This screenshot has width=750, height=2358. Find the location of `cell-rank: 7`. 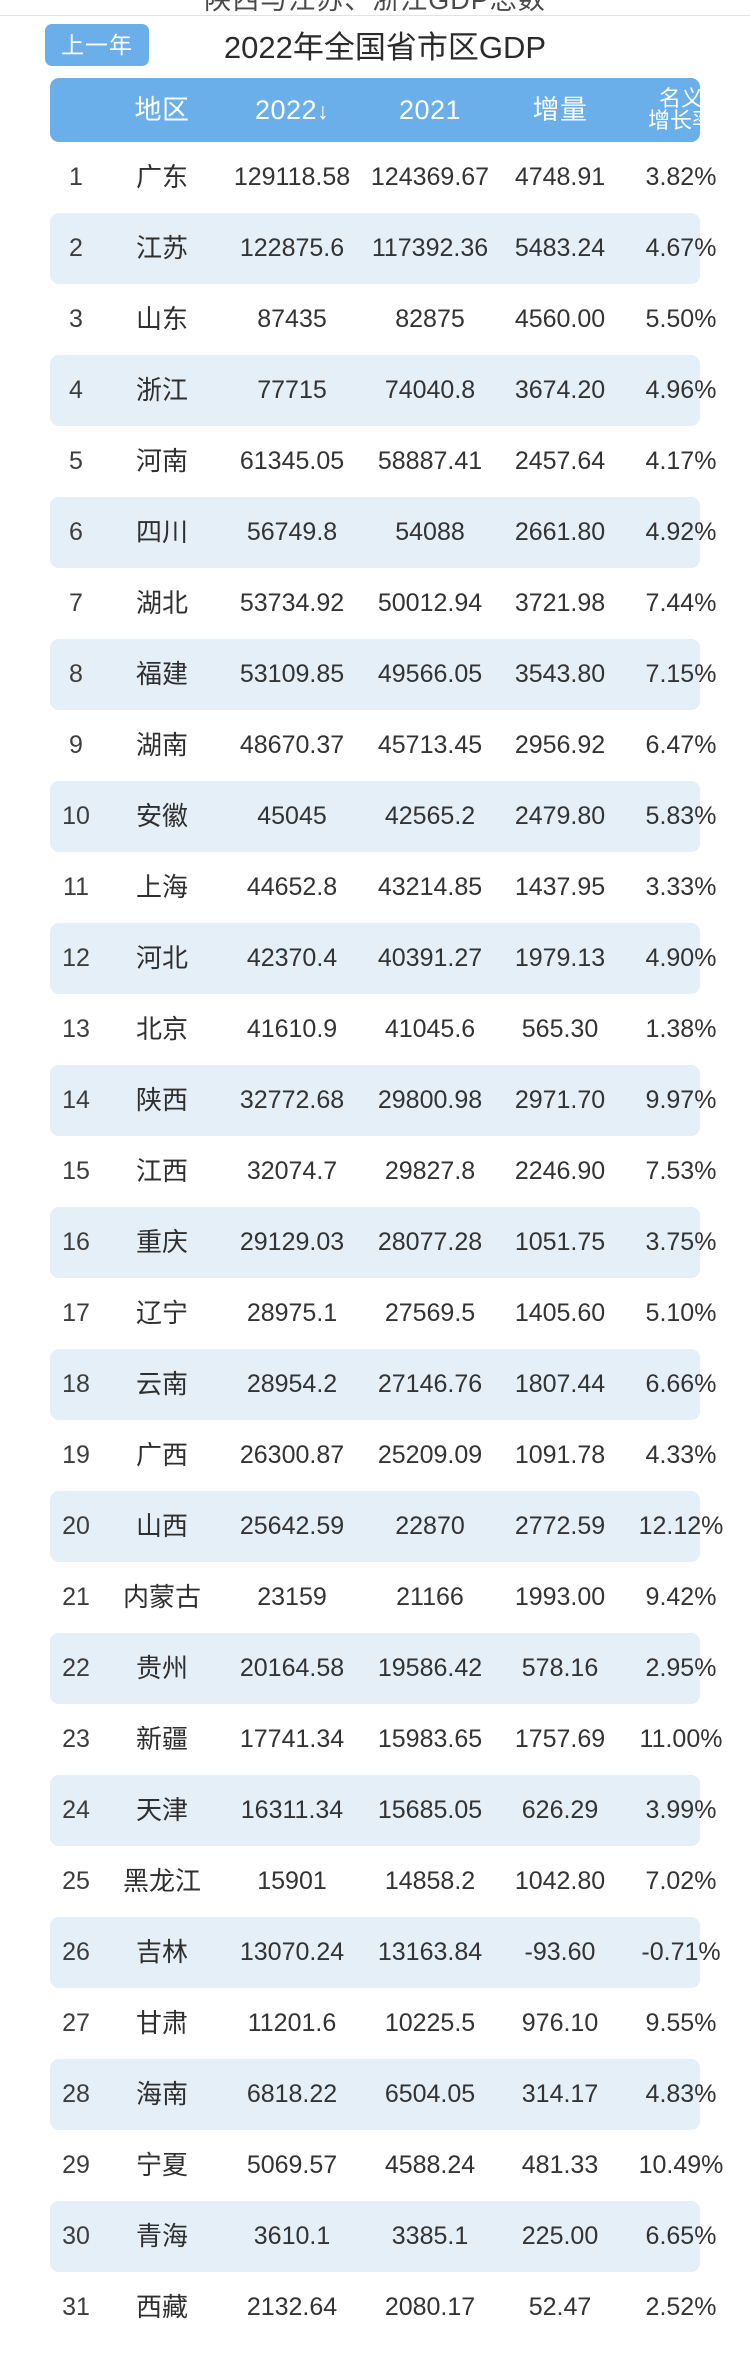

cell-rank: 7 is located at coordinates (76, 603).